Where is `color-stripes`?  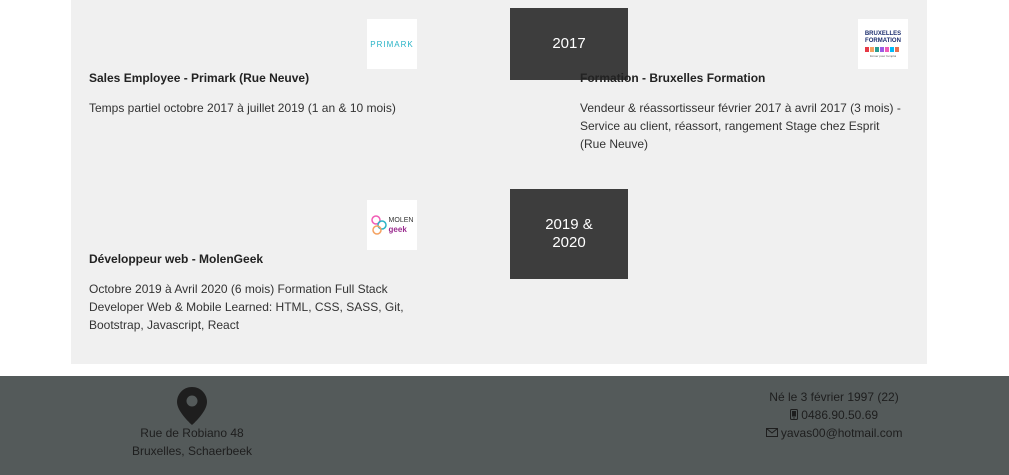 color-stripes is located at coordinates (882, 49).